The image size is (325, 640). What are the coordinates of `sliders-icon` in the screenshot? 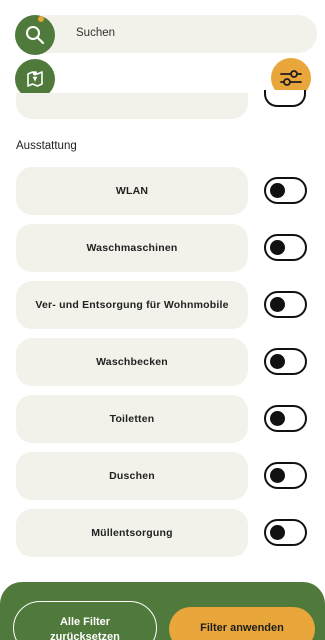 It's located at (291, 78).